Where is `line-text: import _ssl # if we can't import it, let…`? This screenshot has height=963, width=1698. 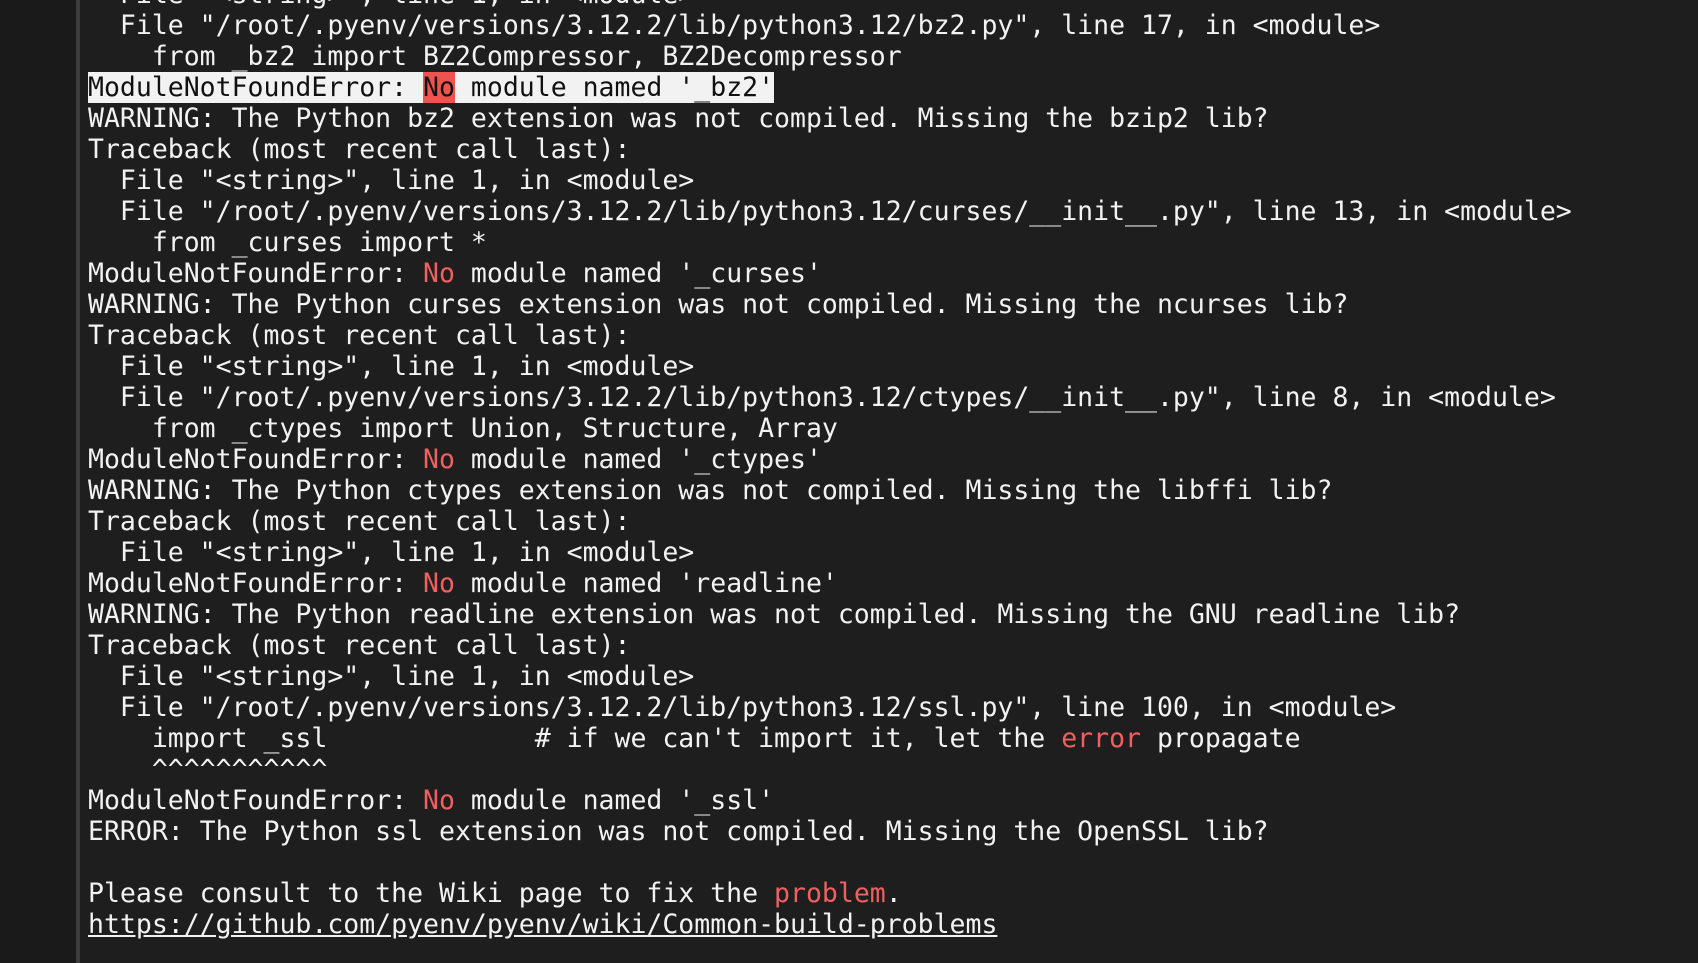 line-text: import _ssl # if we can't import it, let… is located at coordinates (575, 738).